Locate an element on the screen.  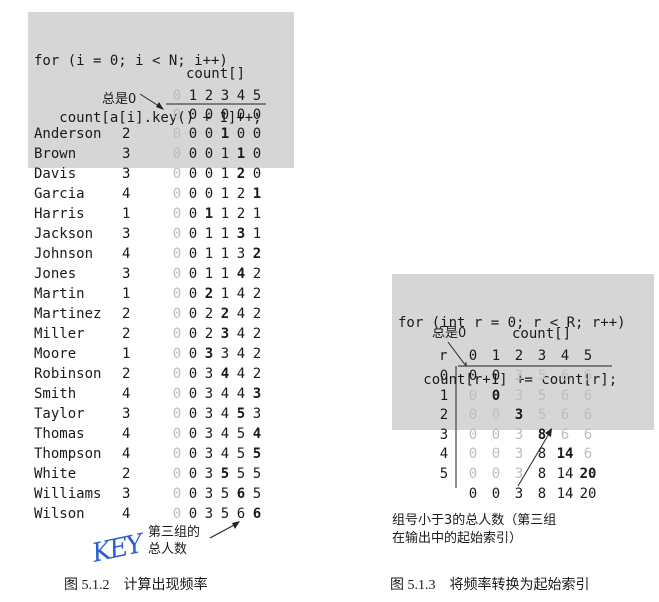
cumulative-cell: 14 is located at coordinates (565, 474).